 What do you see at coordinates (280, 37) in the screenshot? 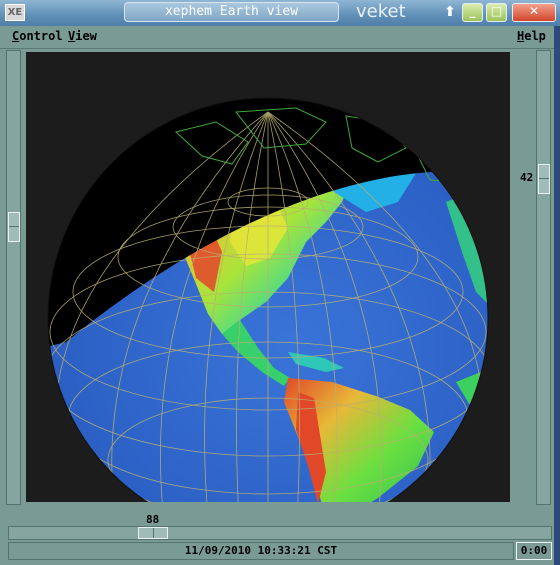
I see `menu-bar: Control View Help` at bounding box center [280, 37].